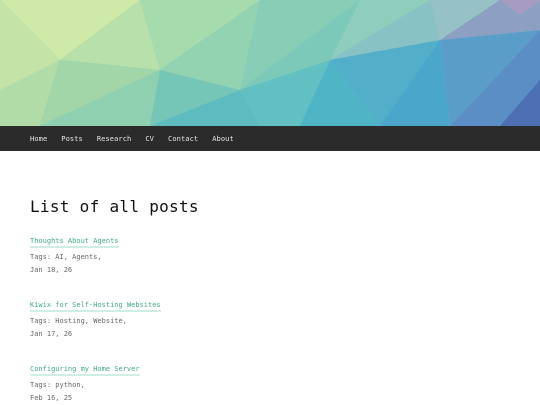 Image resolution: width=540 pixels, height=405 pixels. I want to click on post-tags: Tags: python,, so click(57, 385).